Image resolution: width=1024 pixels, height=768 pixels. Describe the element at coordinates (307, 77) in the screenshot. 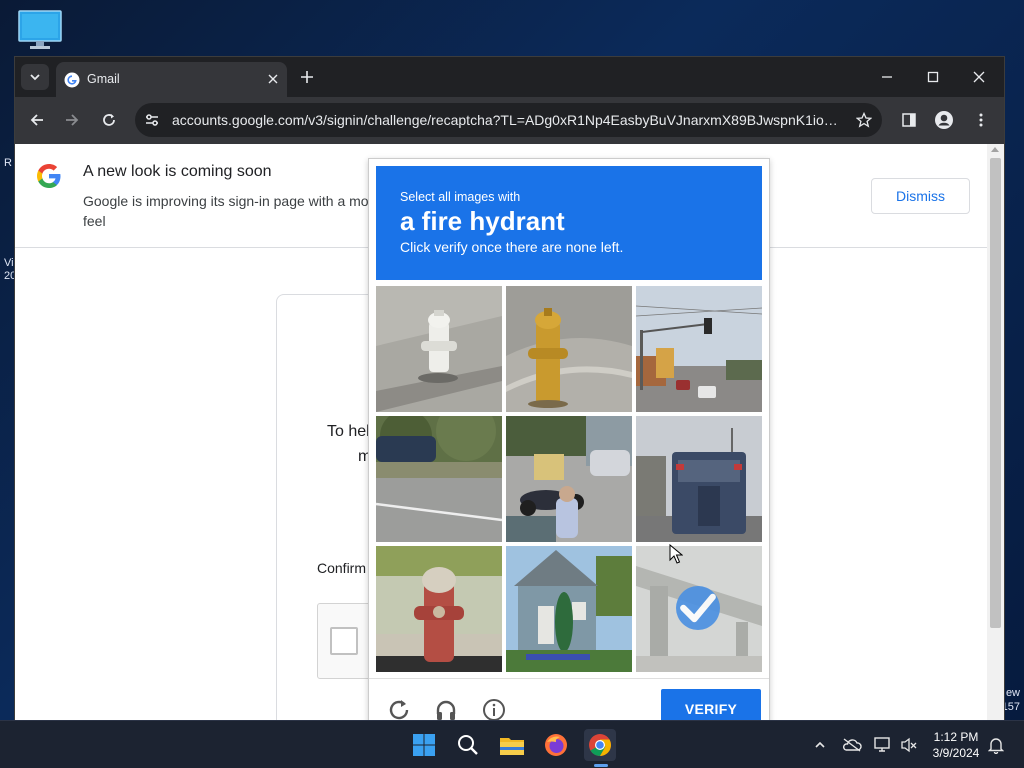

I see `new-tab-icon` at that location.